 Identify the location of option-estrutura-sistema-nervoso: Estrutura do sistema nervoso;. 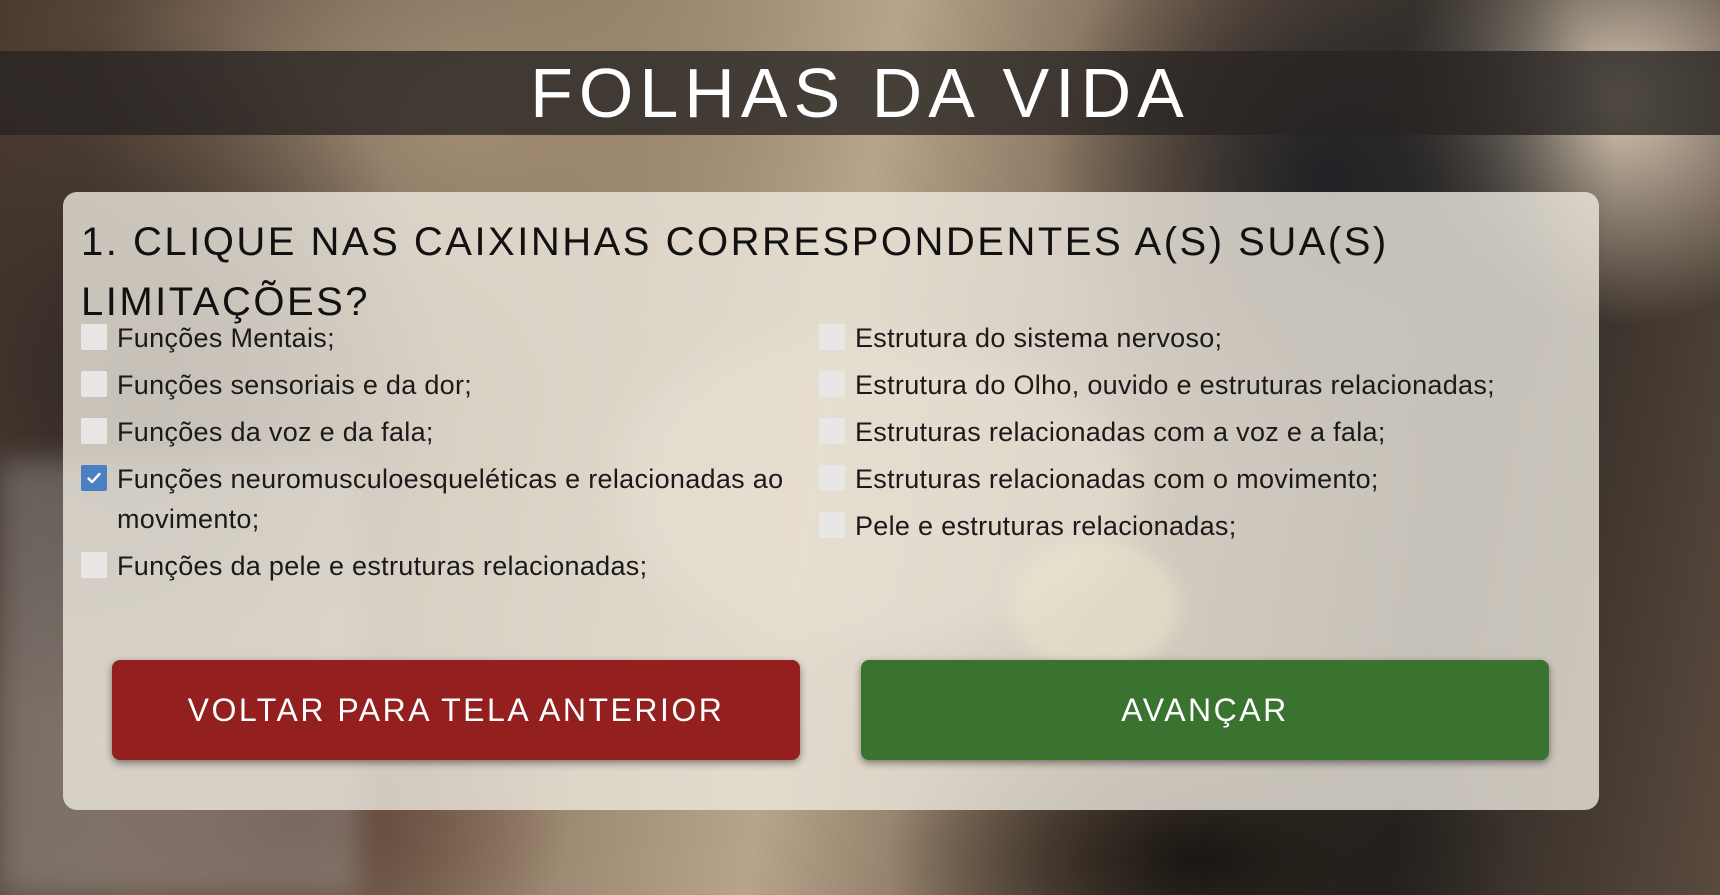
(1186, 340).